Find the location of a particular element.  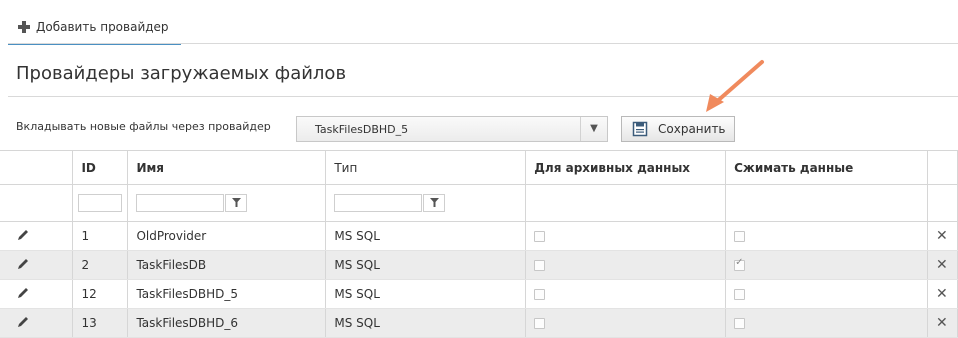

name-cell: TaskFilesDB is located at coordinates (227, 265).